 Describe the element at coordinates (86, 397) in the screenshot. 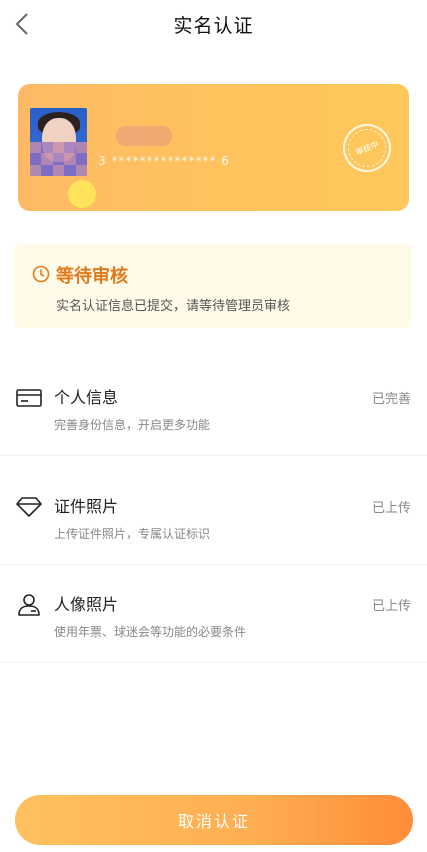

I see `item-label: 个人信息` at that location.